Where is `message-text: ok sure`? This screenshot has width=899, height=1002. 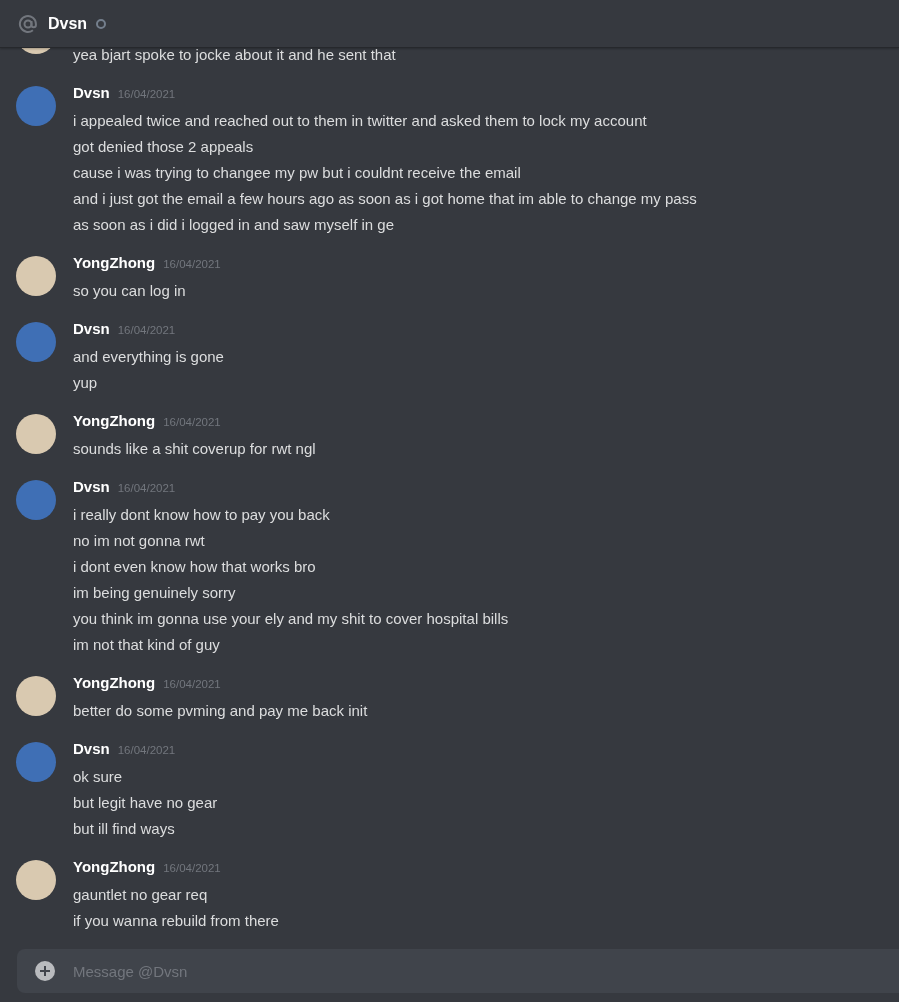
message-text: ok sure is located at coordinates (98, 777).